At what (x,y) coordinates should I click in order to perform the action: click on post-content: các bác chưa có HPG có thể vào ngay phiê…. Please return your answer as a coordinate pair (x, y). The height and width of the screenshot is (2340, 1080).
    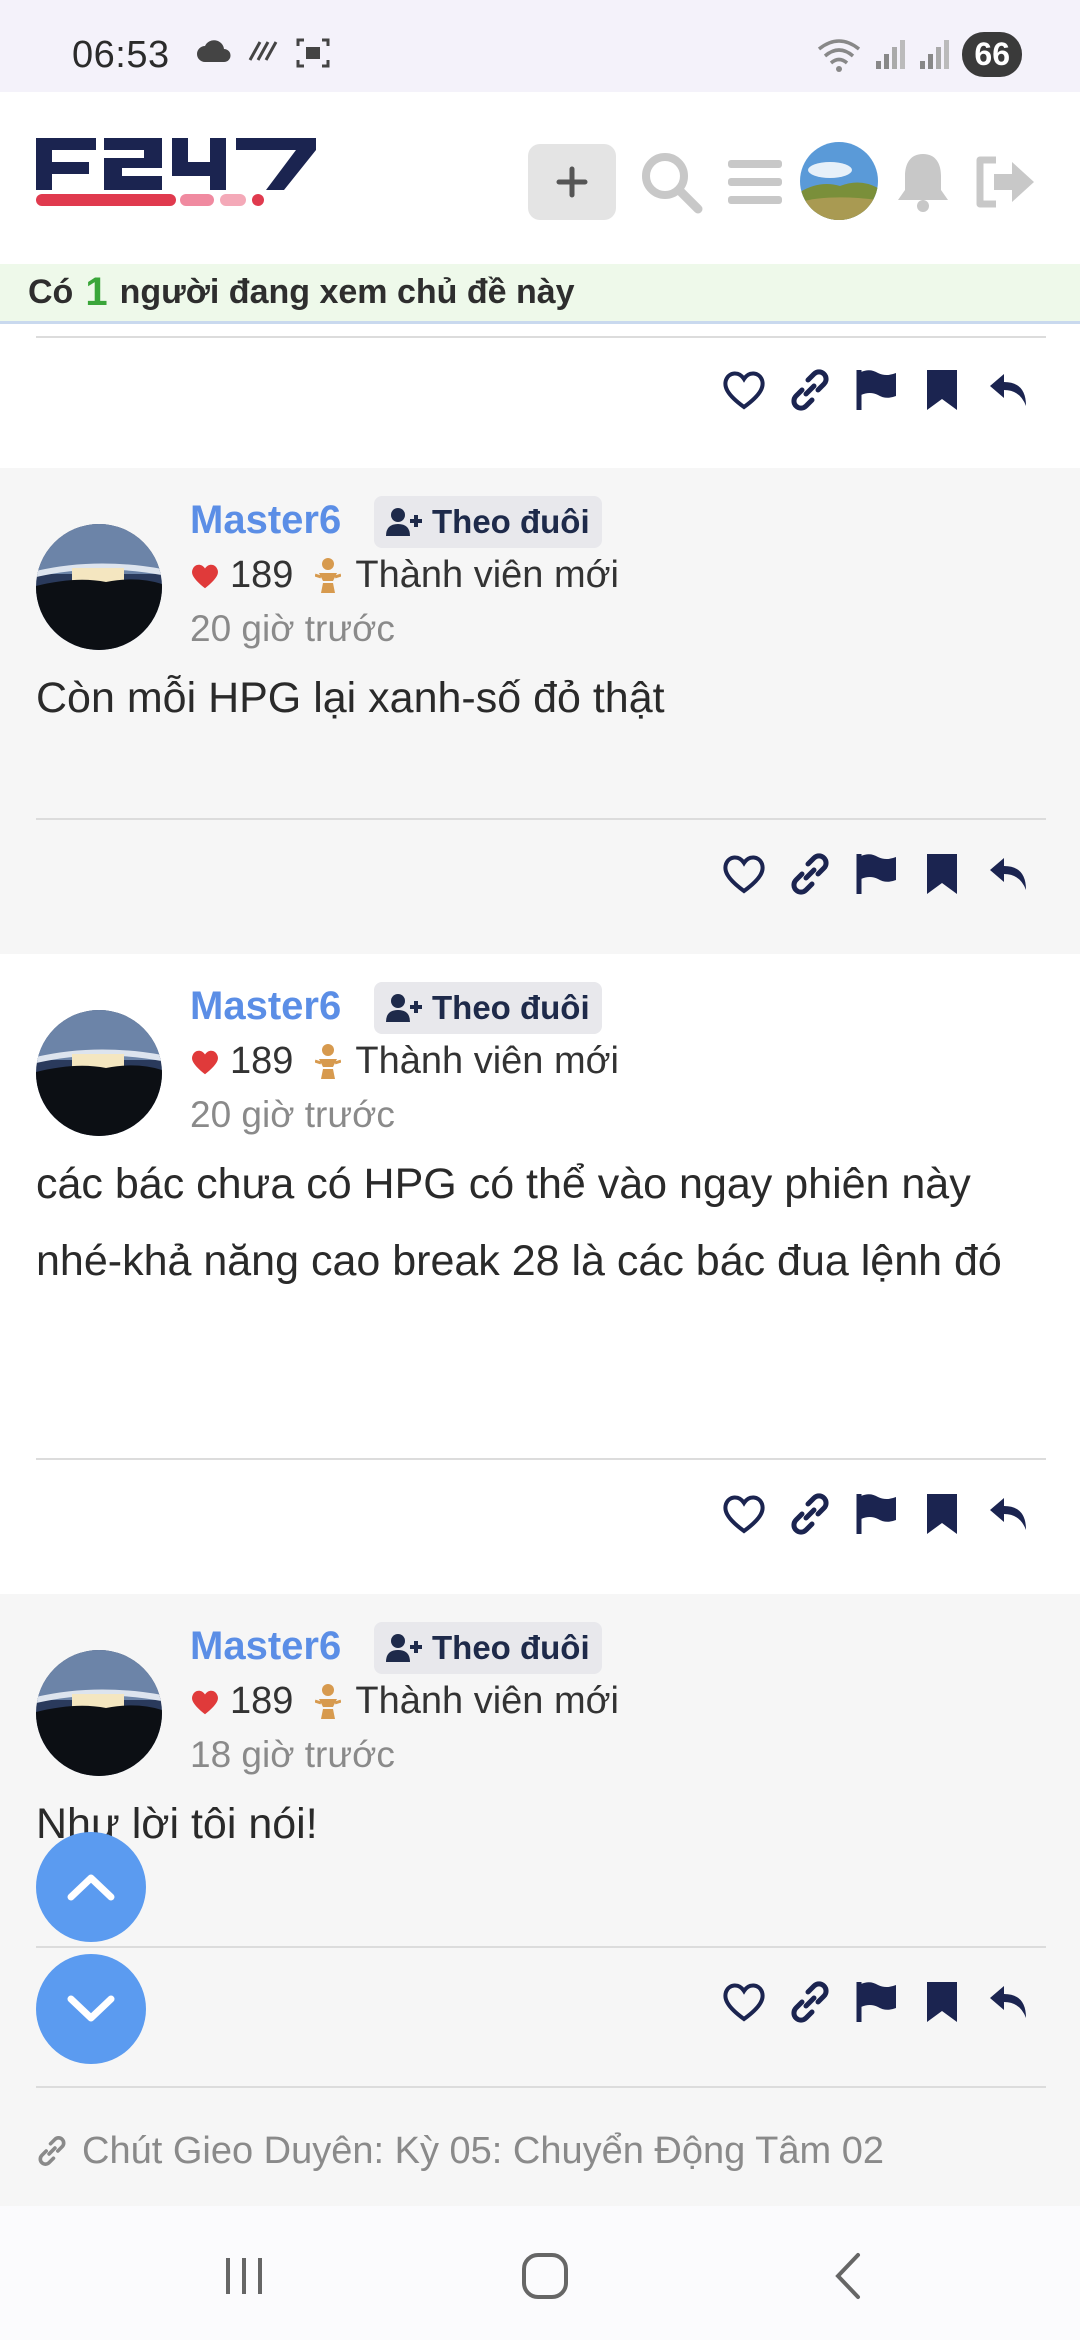
    Looking at the image, I should click on (519, 1222).